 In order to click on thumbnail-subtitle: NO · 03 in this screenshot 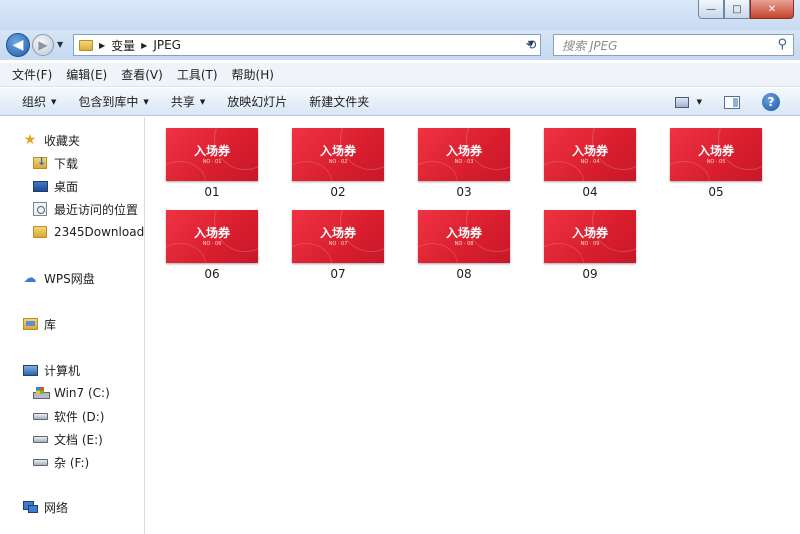, I will do `click(464, 162)`.